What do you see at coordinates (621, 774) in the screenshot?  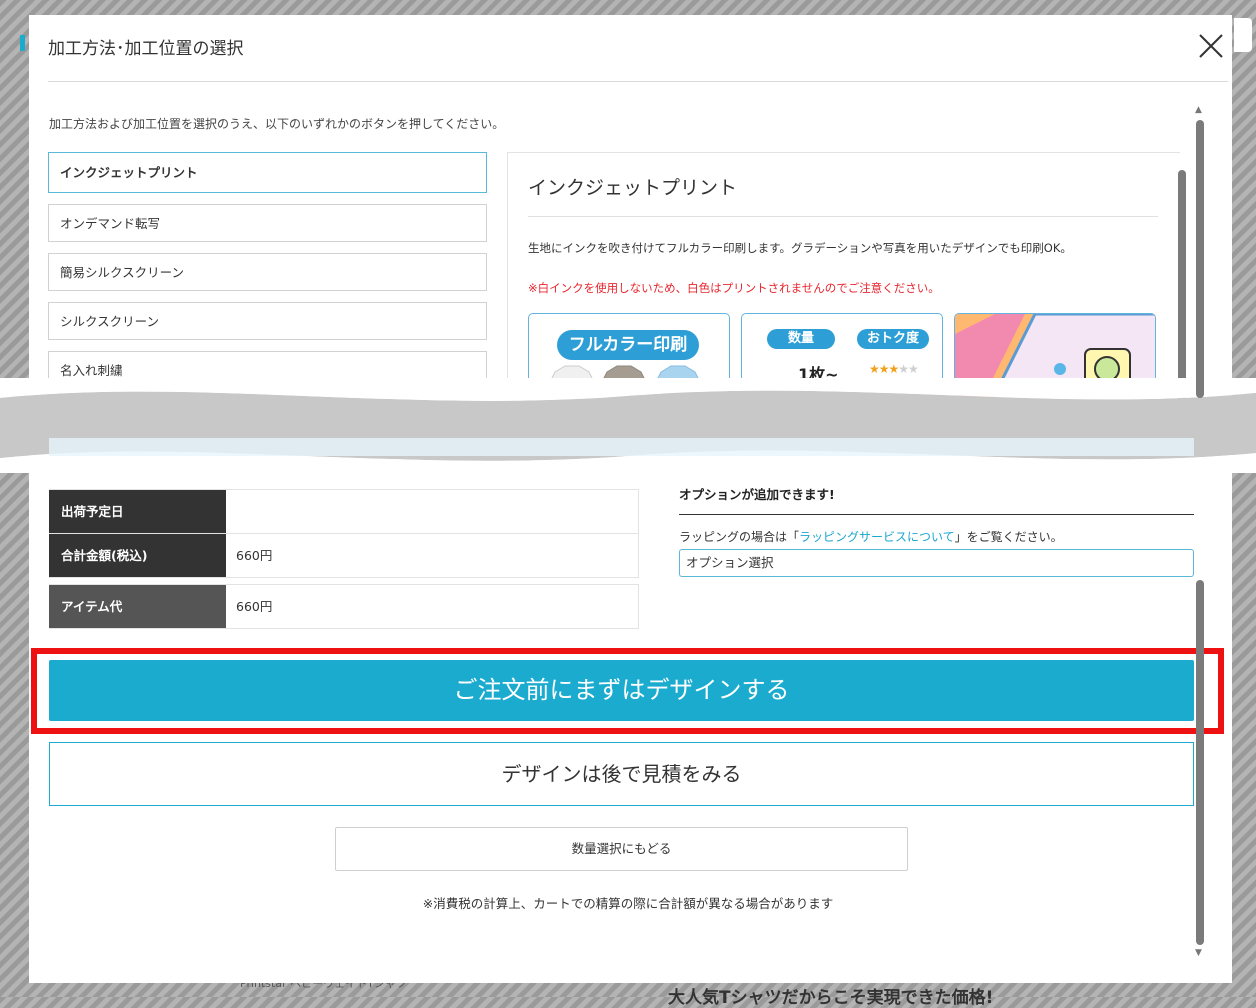 I see `estimate-later-button: デザインは後で見積をみる` at bounding box center [621, 774].